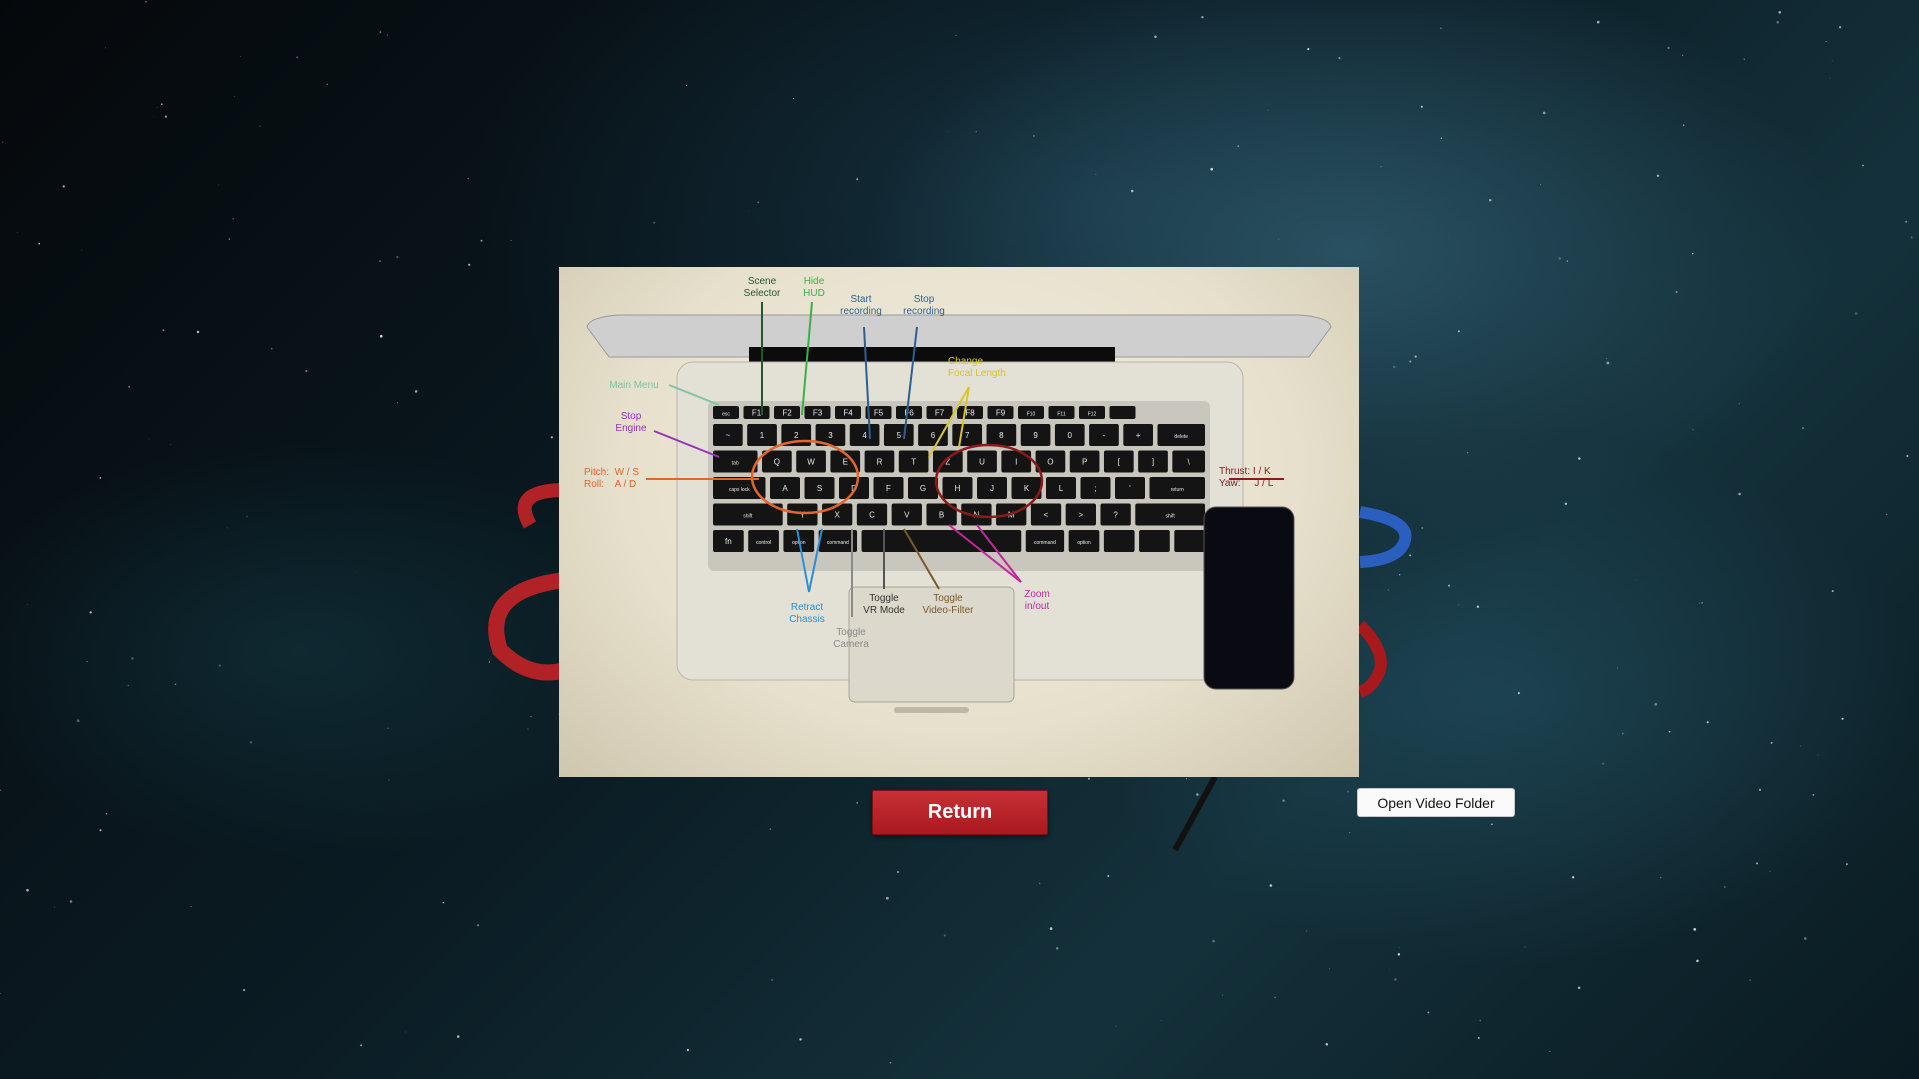 This screenshot has width=1919, height=1079. I want to click on label-roll: Roll: A / D, so click(610, 484).